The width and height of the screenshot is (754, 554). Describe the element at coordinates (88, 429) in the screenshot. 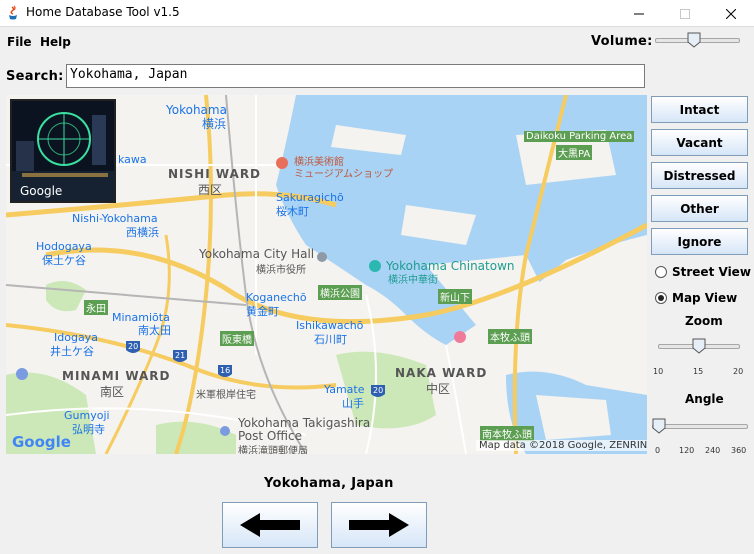

I see `map-label: 弘明寺` at that location.